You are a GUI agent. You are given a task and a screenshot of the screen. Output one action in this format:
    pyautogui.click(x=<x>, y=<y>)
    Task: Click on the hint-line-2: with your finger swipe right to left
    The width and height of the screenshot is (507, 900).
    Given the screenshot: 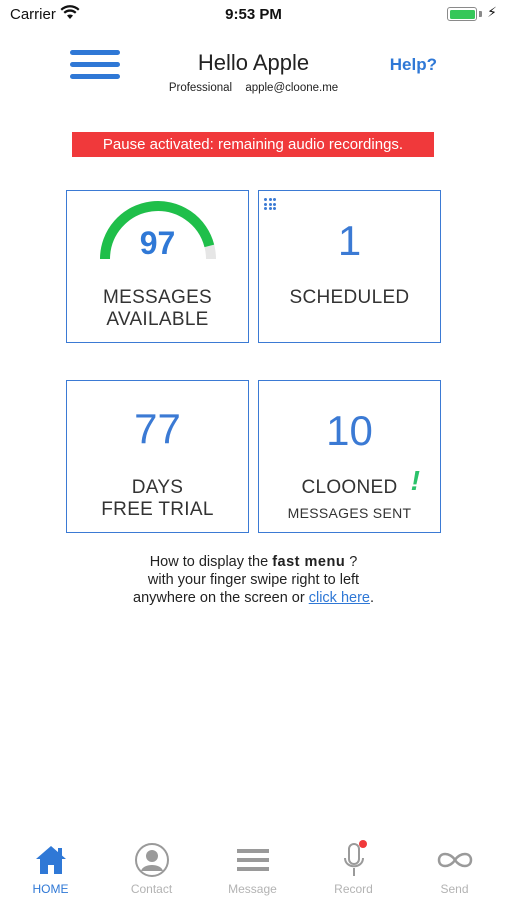 What is the action you would take?
    pyautogui.click(x=253, y=580)
    